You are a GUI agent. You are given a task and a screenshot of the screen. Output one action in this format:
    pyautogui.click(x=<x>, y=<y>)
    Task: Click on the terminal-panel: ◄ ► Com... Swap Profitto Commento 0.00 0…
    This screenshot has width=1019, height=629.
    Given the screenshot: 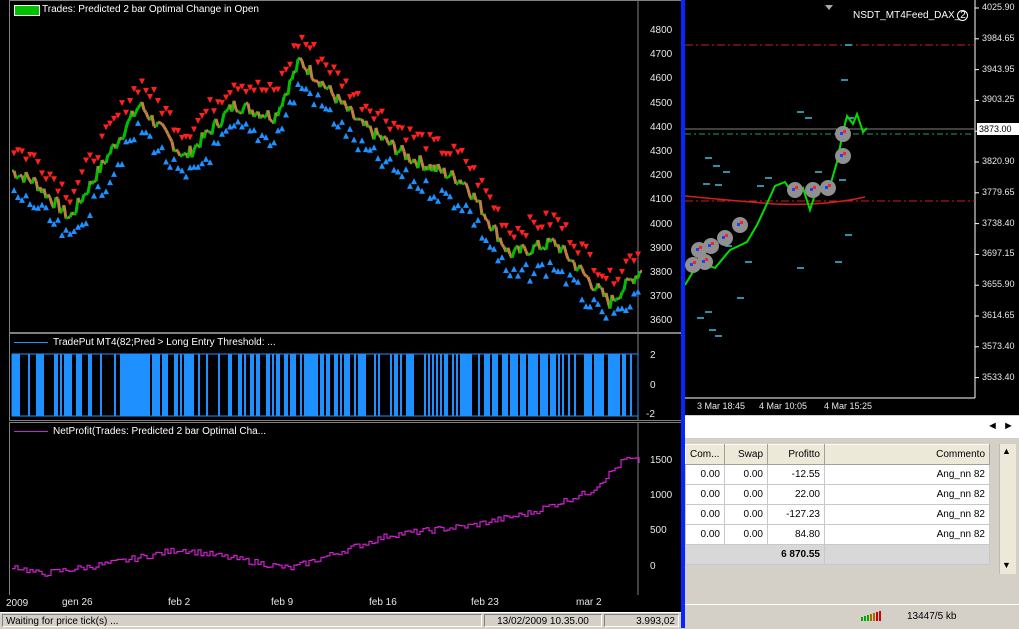 What is the action you would take?
    pyautogui.click(x=852, y=522)
    